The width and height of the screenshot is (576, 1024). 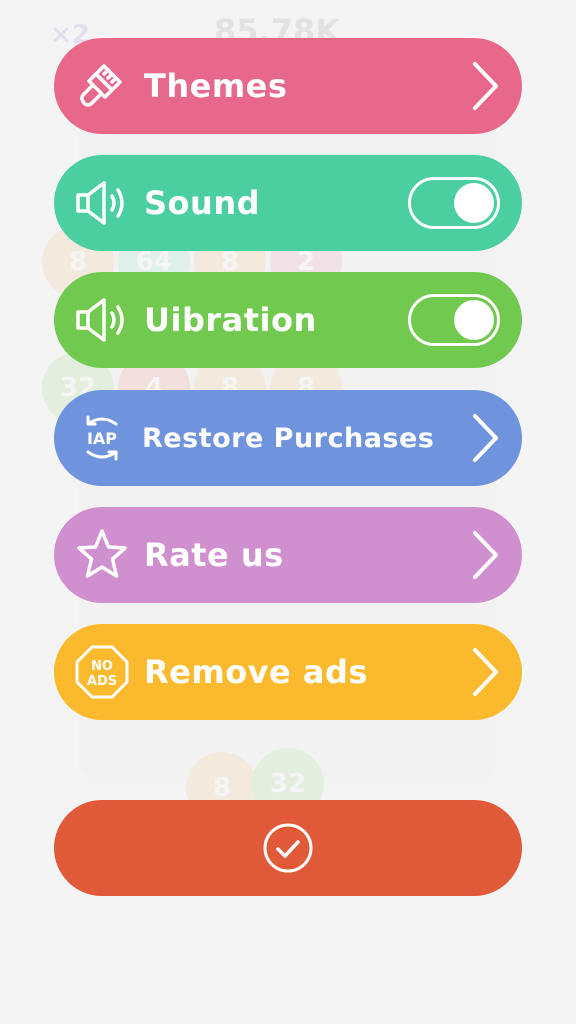 What do you see at coordinates (102, 666) in the screenshot?
I see `no-ads-icon-text-top: NO` at bounding box center [102, 666].